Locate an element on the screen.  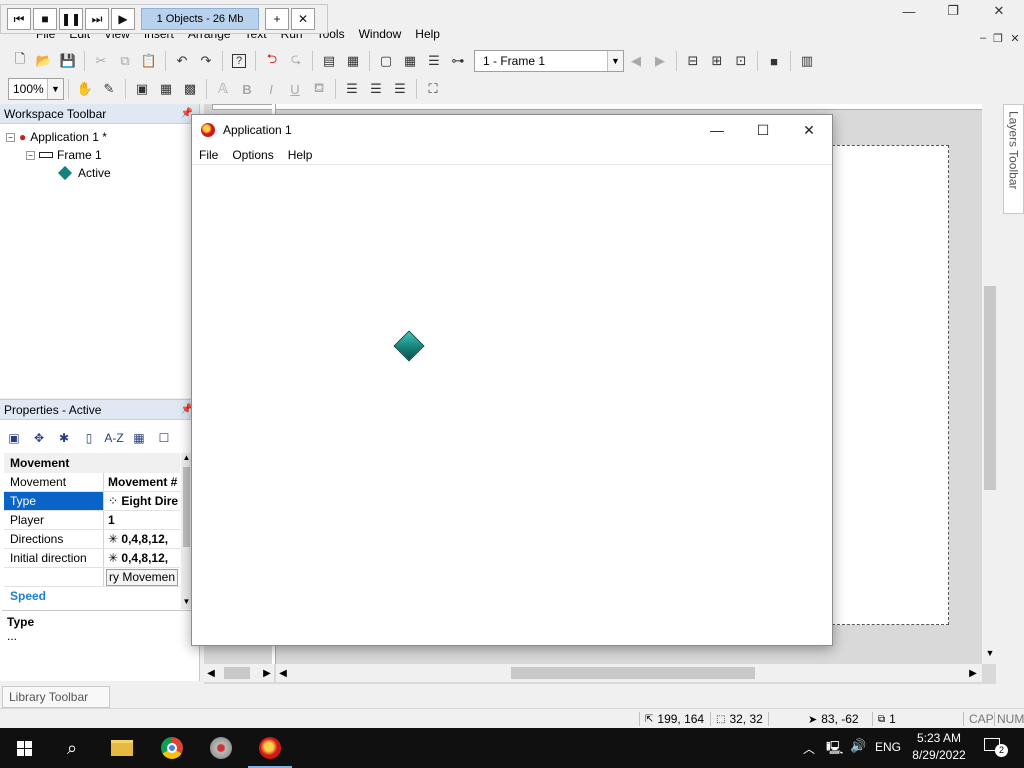
storyboard-editor-button: ▤ is located at coordinates (329, 61).